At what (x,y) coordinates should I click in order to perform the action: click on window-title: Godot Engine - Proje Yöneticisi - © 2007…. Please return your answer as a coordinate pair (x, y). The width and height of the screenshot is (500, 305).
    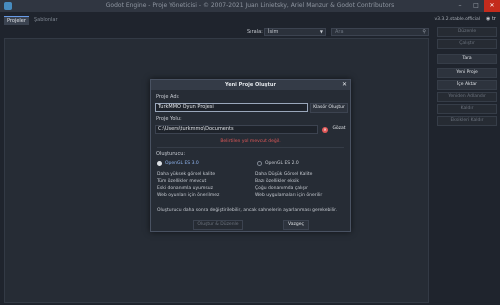
    Looking at the image, I should click on (250, 5).